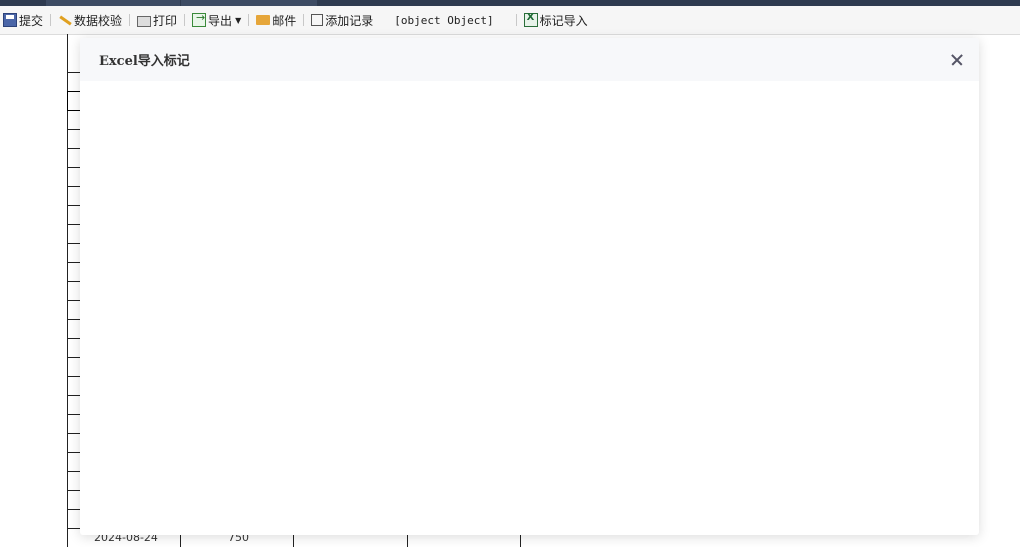 The width and height of the screenshot is (1020, 547). I want to click on close-icon, so click(957, 60).